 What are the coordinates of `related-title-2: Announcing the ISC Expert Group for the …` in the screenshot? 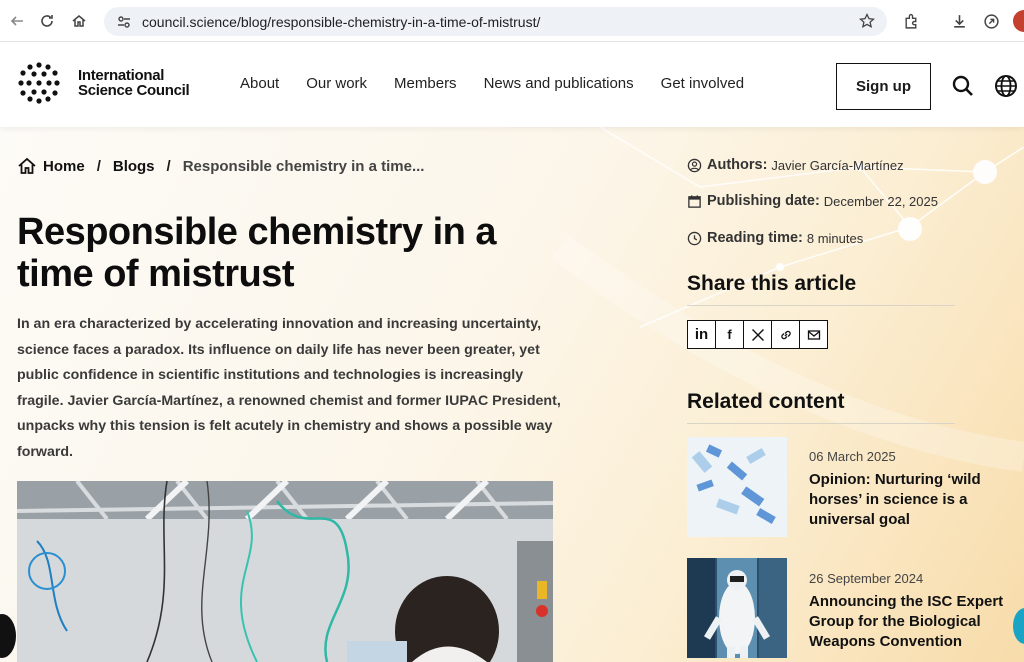 It's located at (909, 622).